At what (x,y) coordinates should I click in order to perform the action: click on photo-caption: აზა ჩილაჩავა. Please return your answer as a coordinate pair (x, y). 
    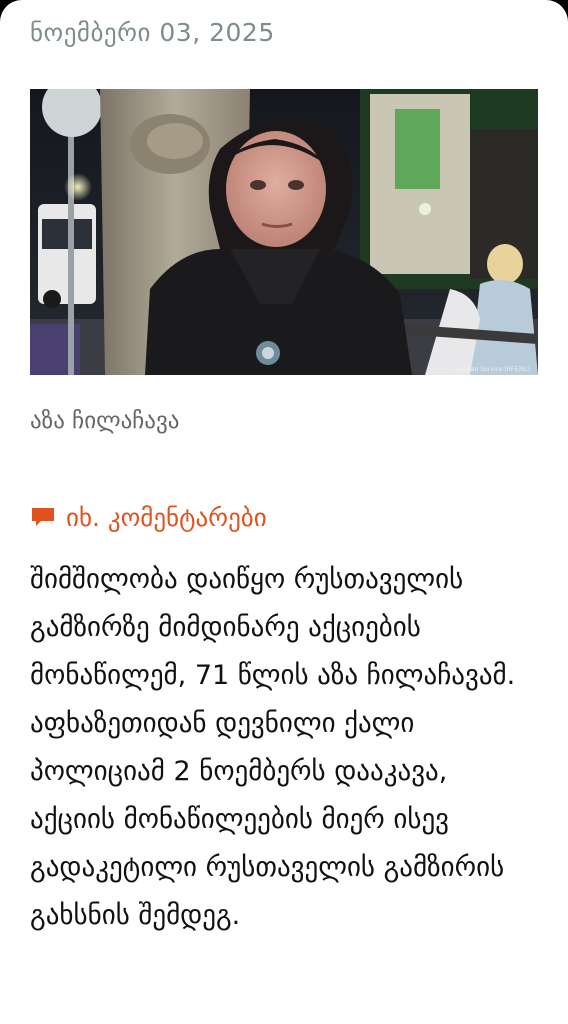
    Looking at the image, I should click on (105, 421).